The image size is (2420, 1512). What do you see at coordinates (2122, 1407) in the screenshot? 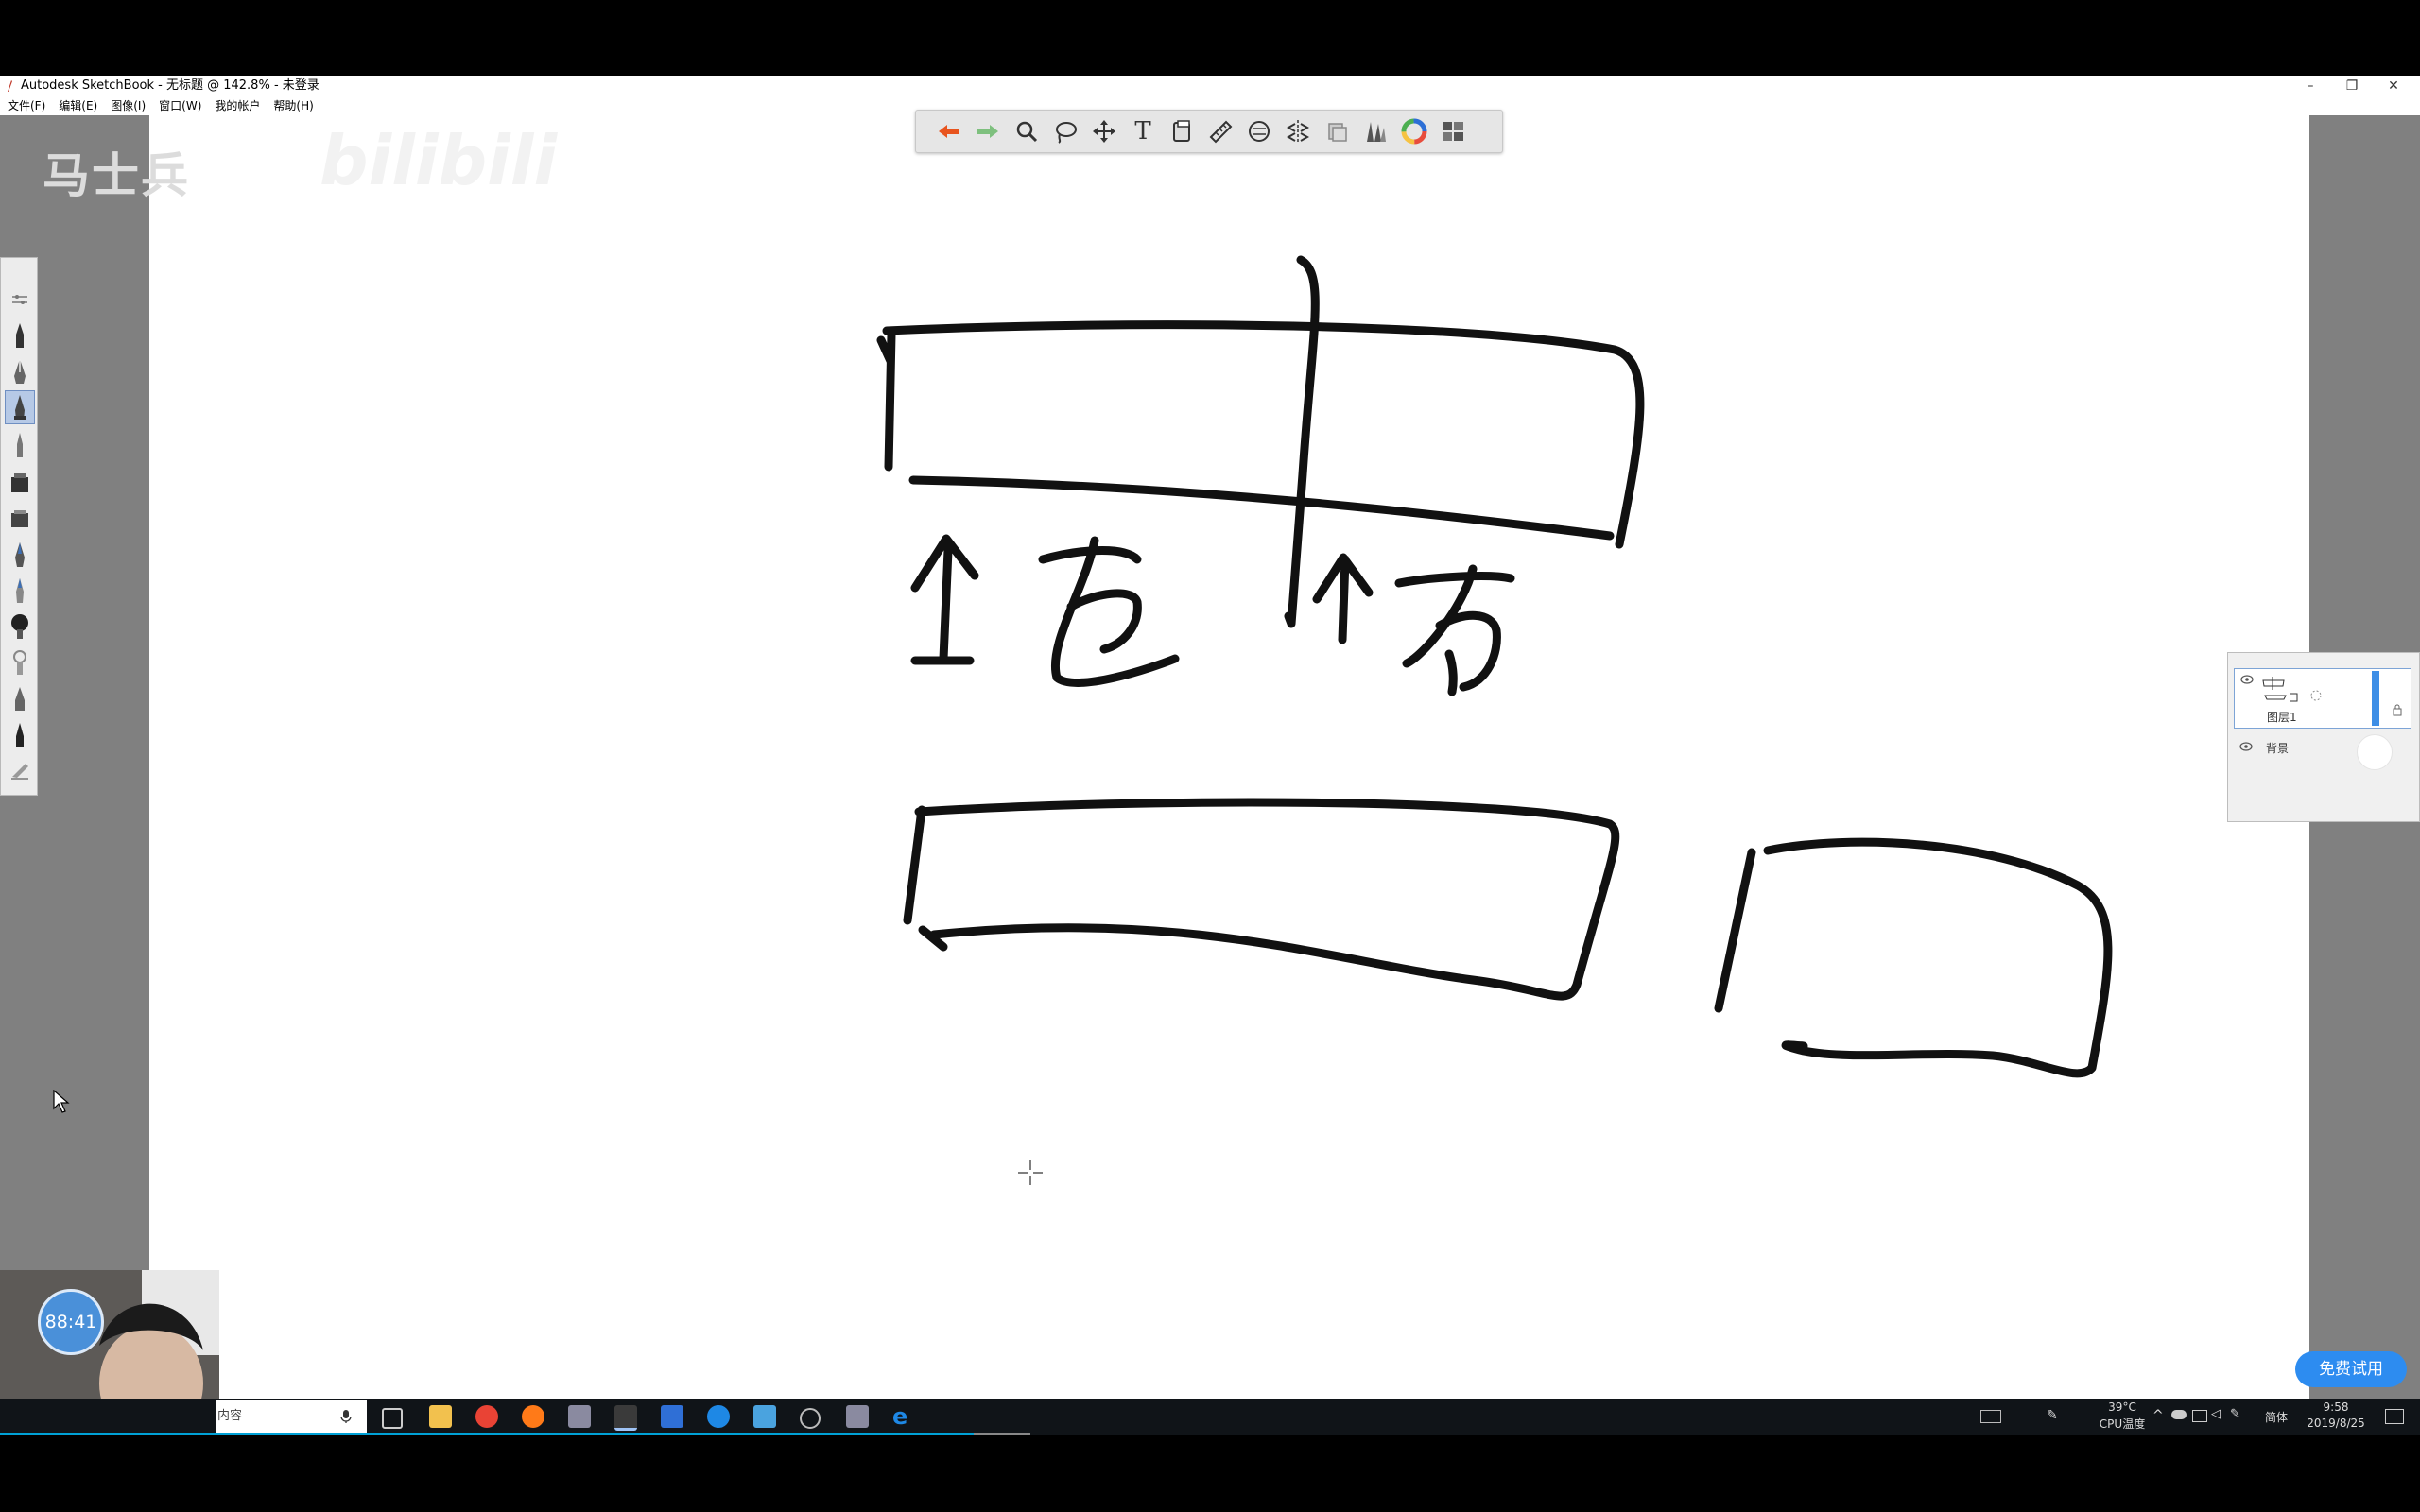
I see `cpu-temperature: 39°C` at bounding box center [2122, 1407].